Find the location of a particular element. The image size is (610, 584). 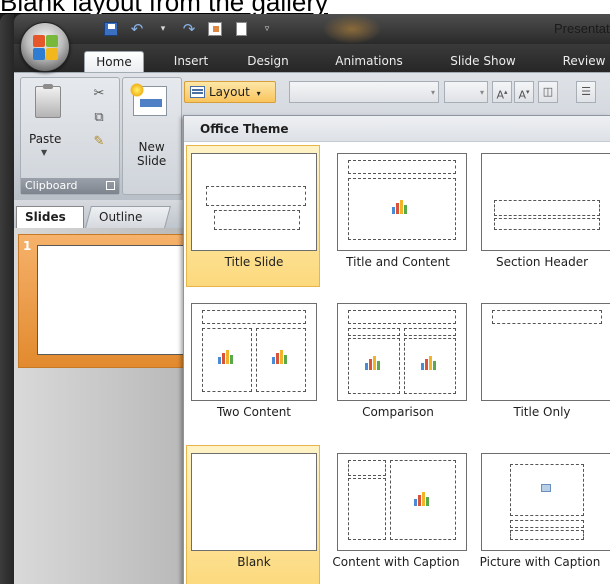

layout-comparison: Comparison is located at coordinates (398, 366).